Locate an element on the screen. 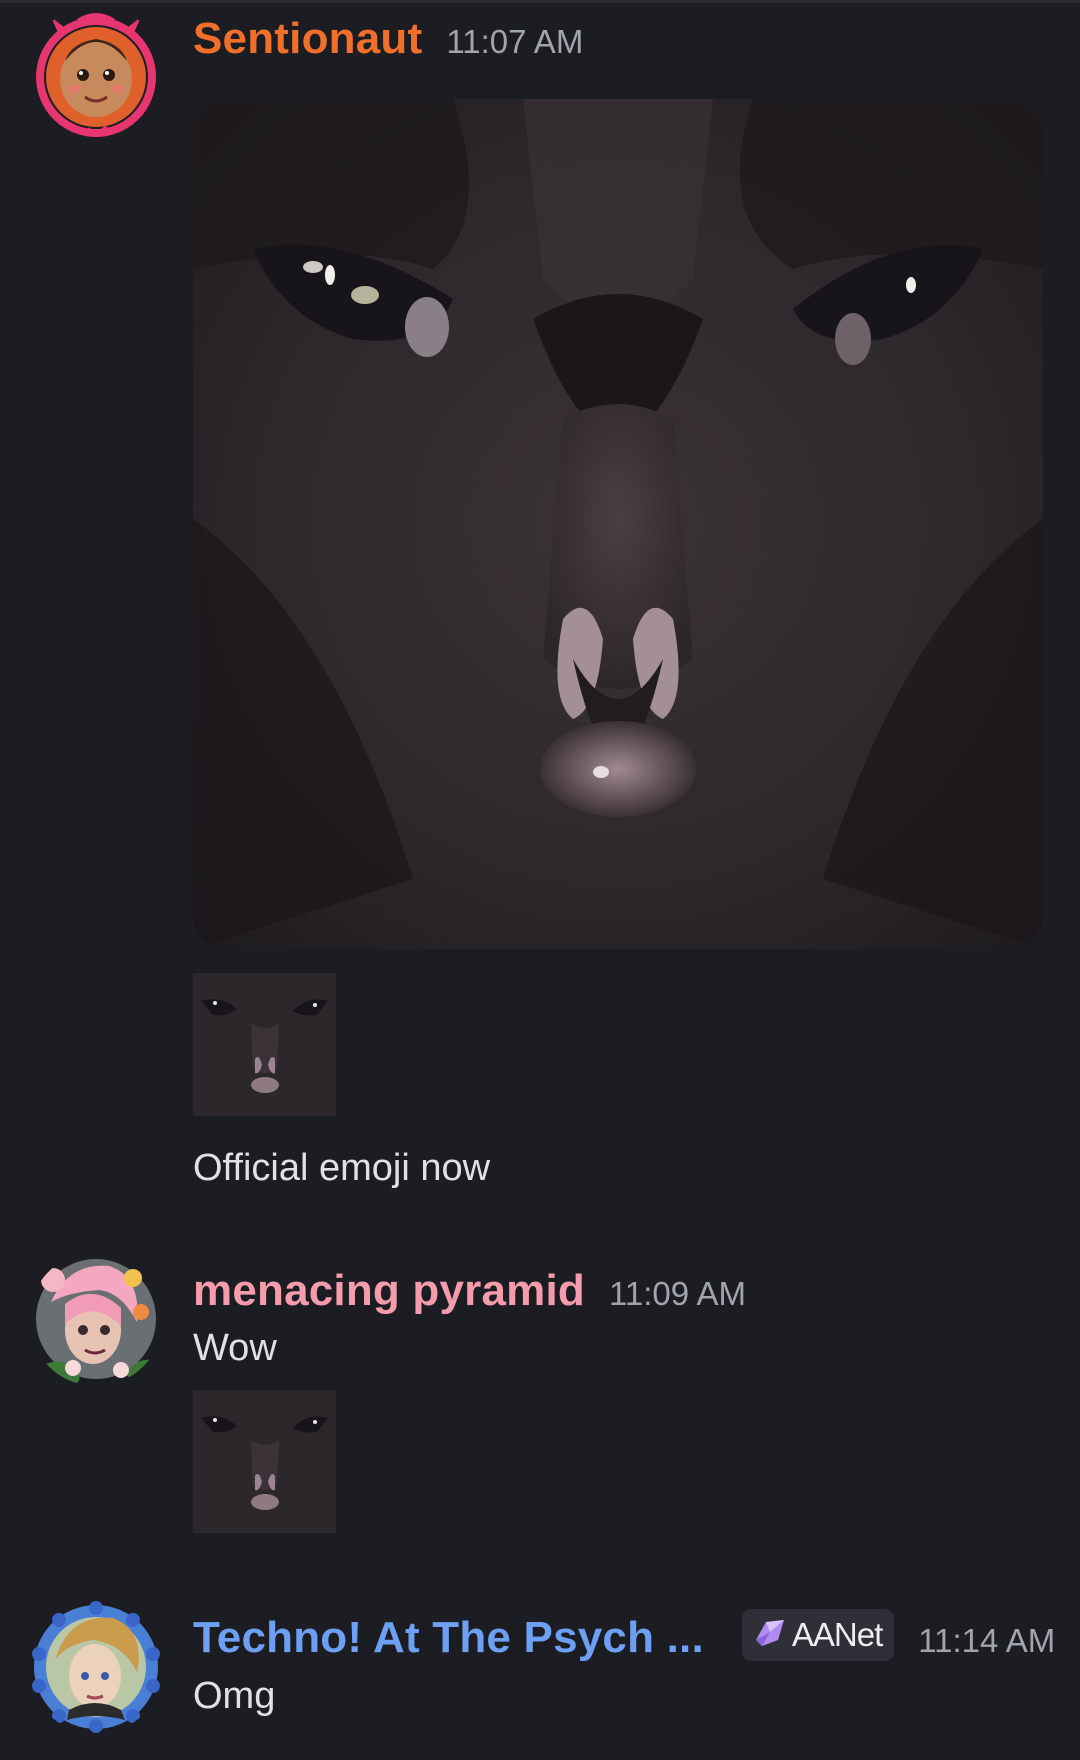  username: menacing pyramid is located at coordinates (389, 1291).